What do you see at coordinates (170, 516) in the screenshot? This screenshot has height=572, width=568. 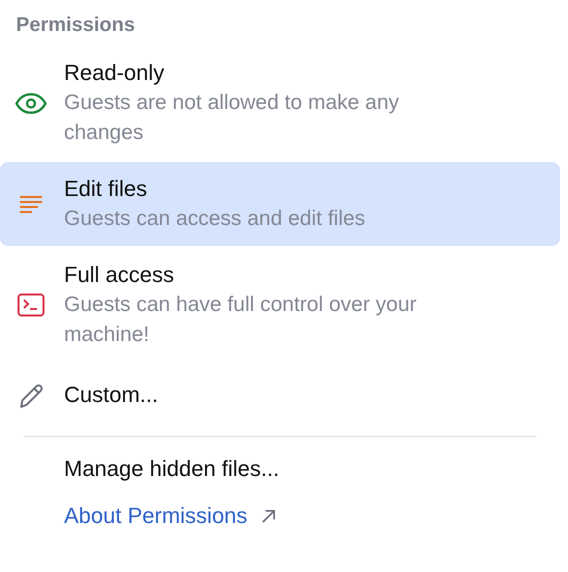 I see `about-link: About Permissions` at bounding box center [170, 516].